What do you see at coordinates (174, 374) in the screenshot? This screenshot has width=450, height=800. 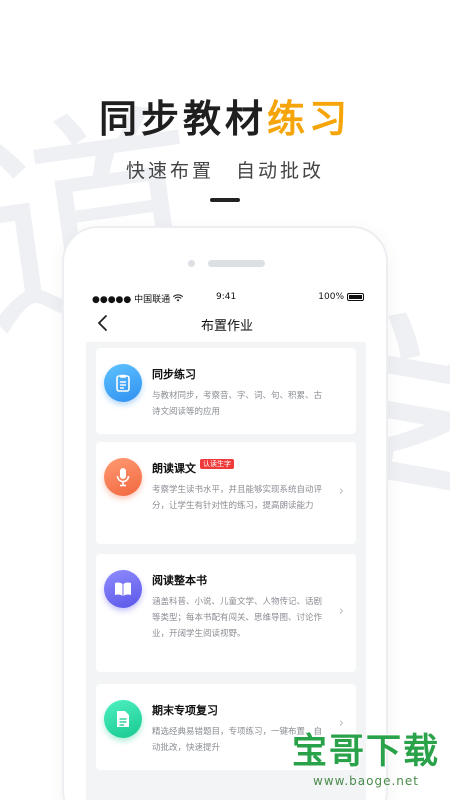 I see `card-title: 同步练习` at bounding box center [174, 374].